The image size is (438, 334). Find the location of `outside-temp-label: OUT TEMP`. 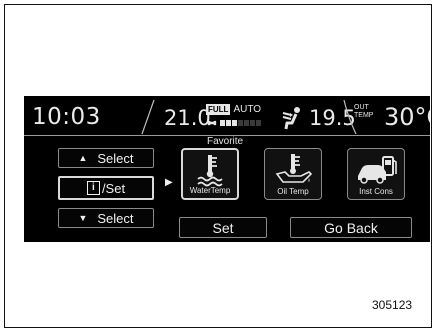

outside-temp-label: OUT TEMP is located at coordinates (363, 112).